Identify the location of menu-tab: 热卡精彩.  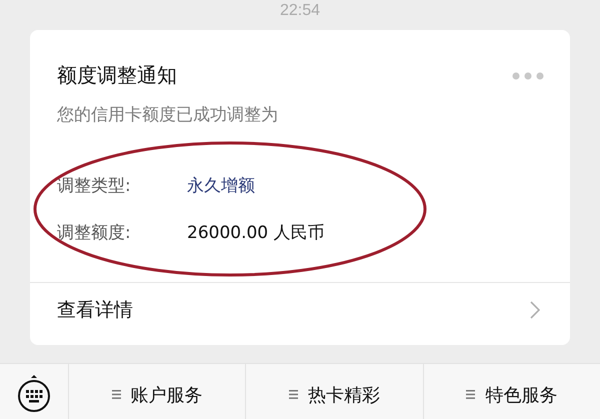
(334, 391).